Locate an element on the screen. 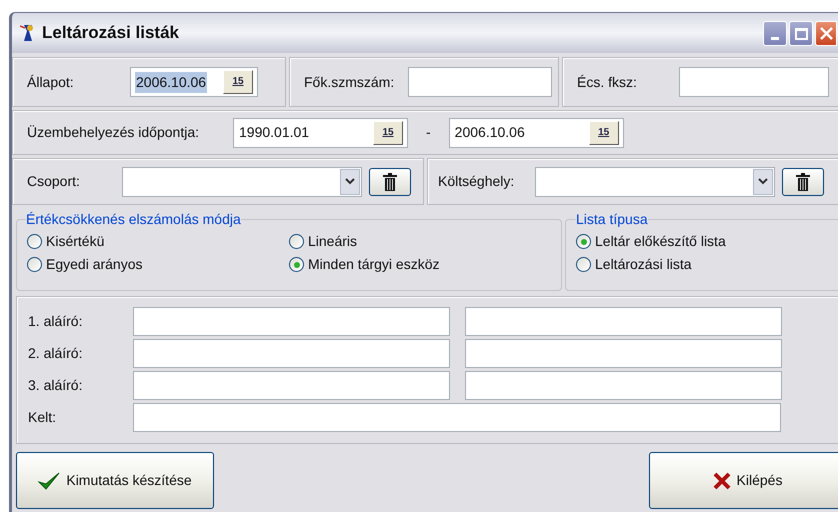  exit-button: Kilépés is located at coordinates (743, 480).